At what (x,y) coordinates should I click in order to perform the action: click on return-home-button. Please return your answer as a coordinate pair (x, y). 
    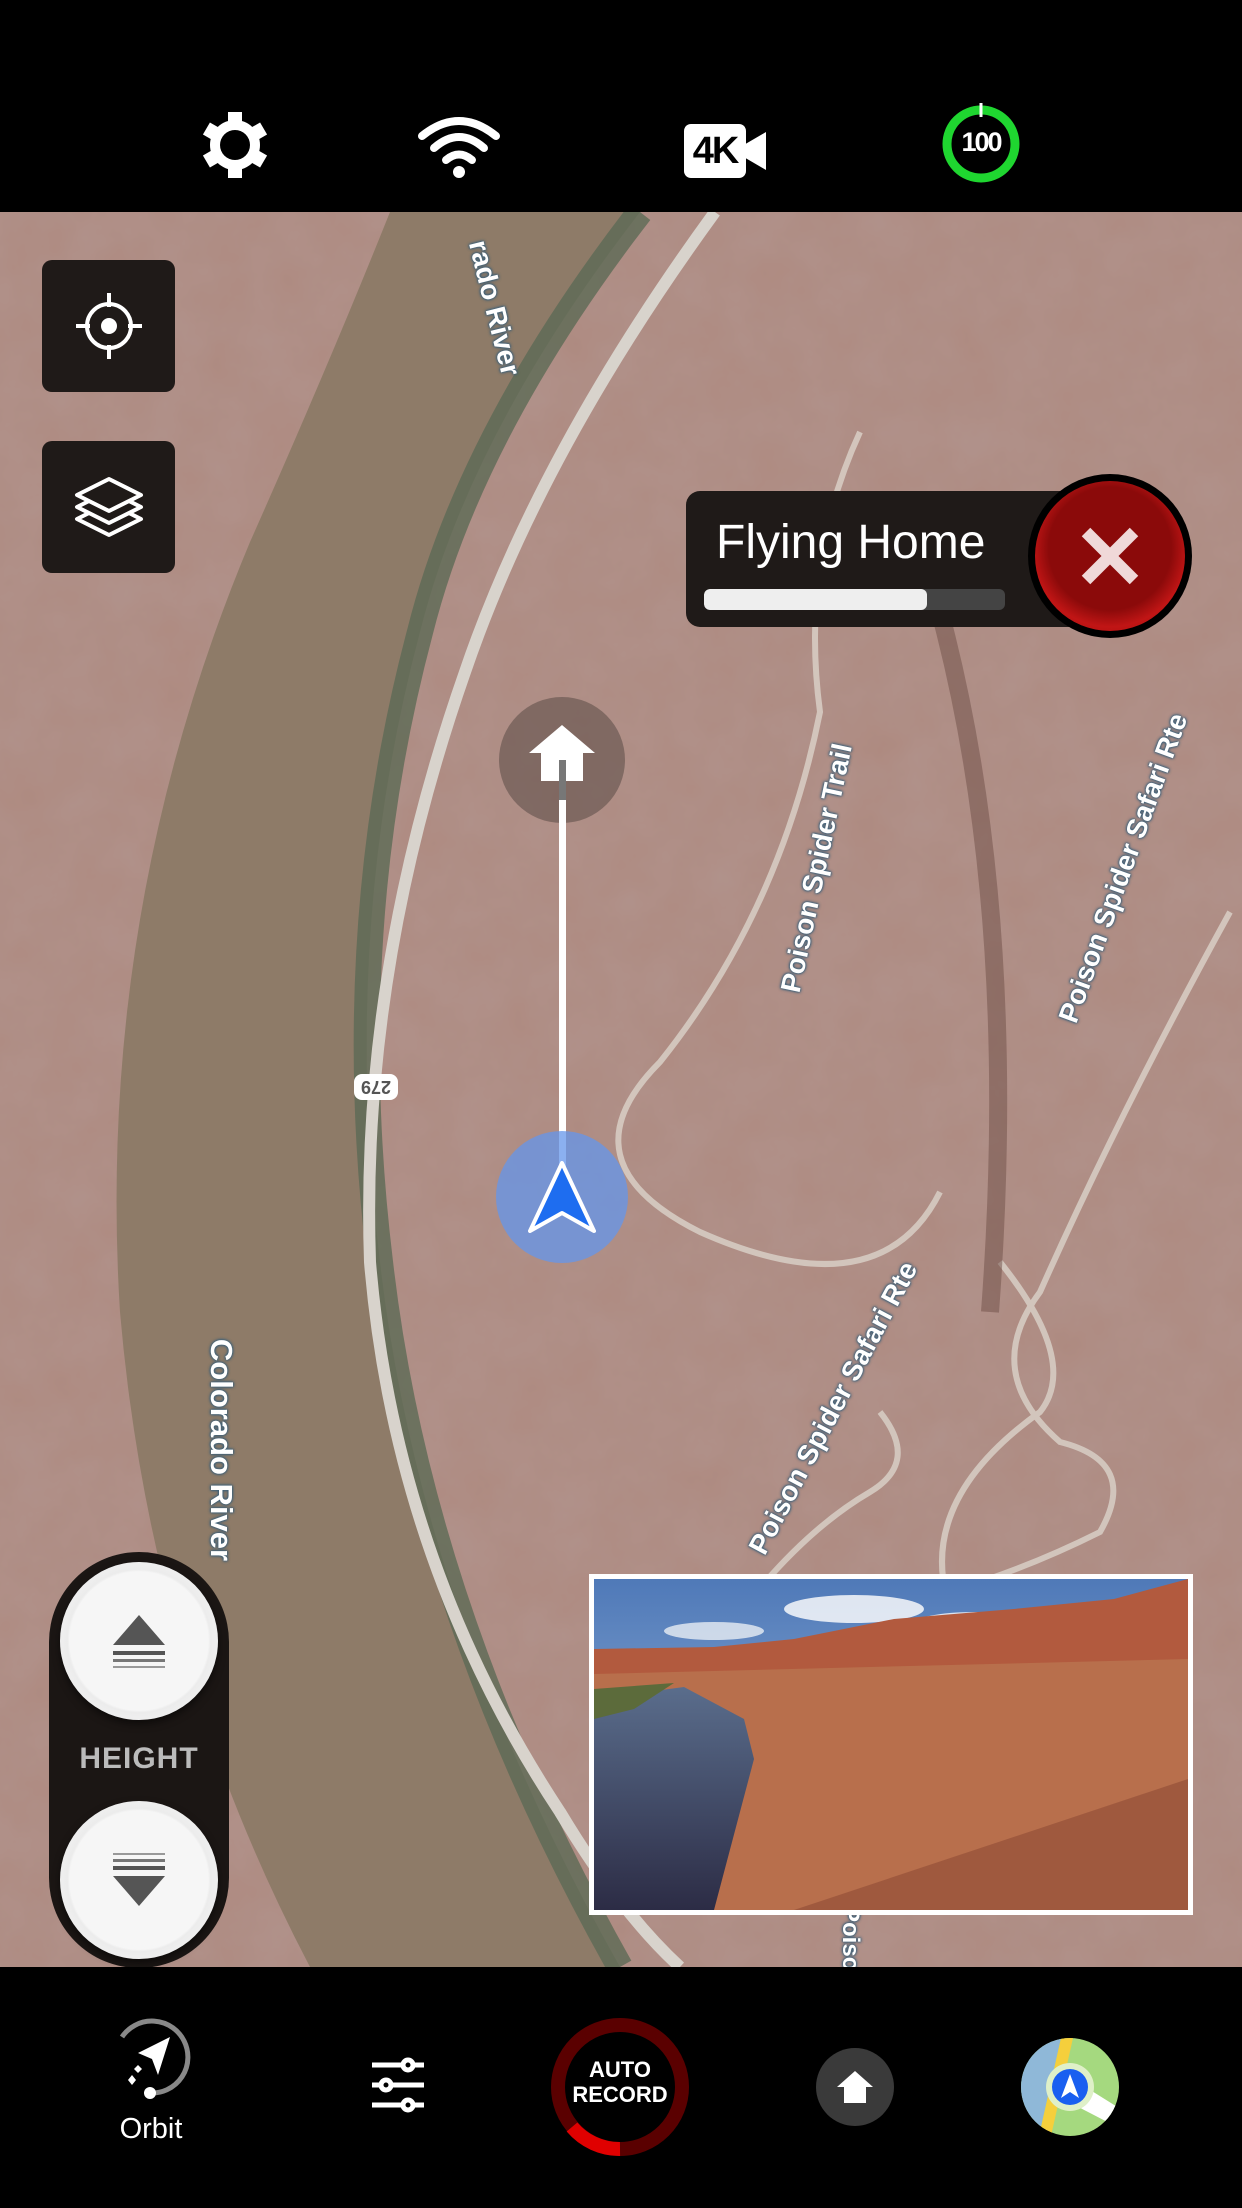
    Looking at the image, I should click on (855, 2087).